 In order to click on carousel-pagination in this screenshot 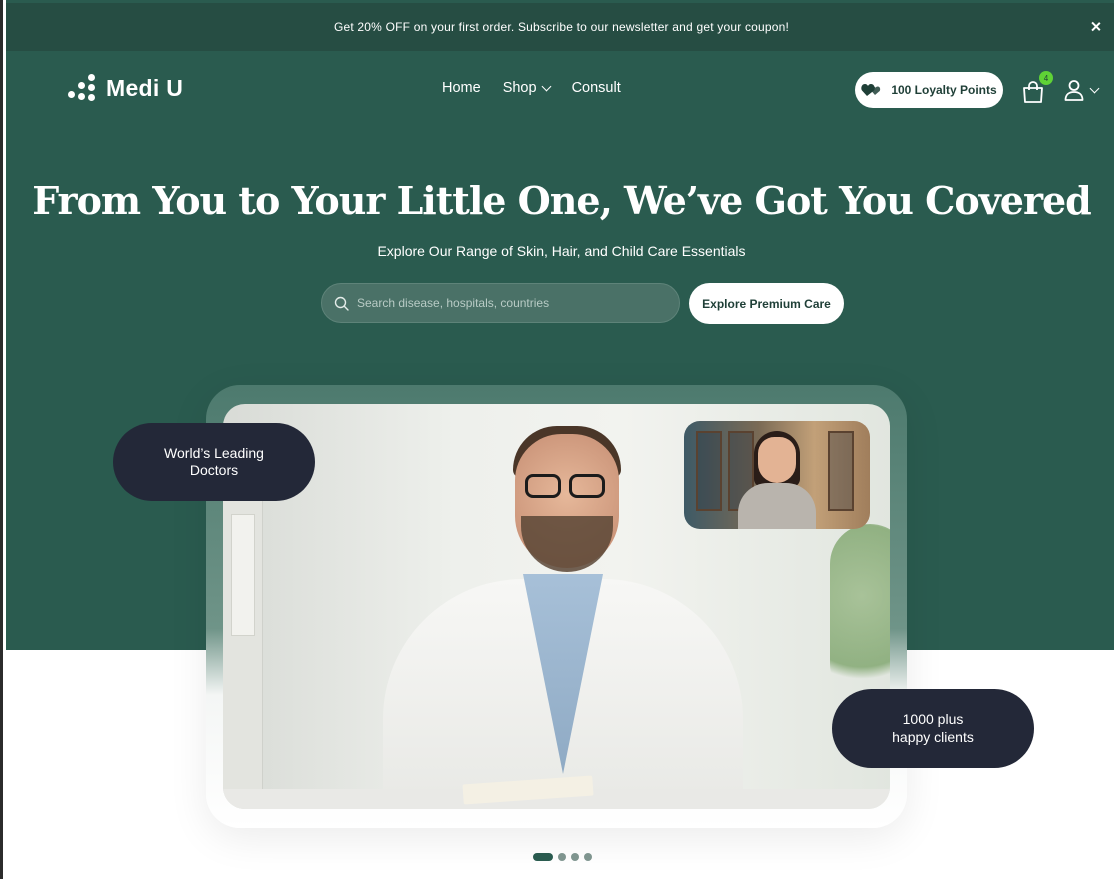, I will do `click(562, 857)`.